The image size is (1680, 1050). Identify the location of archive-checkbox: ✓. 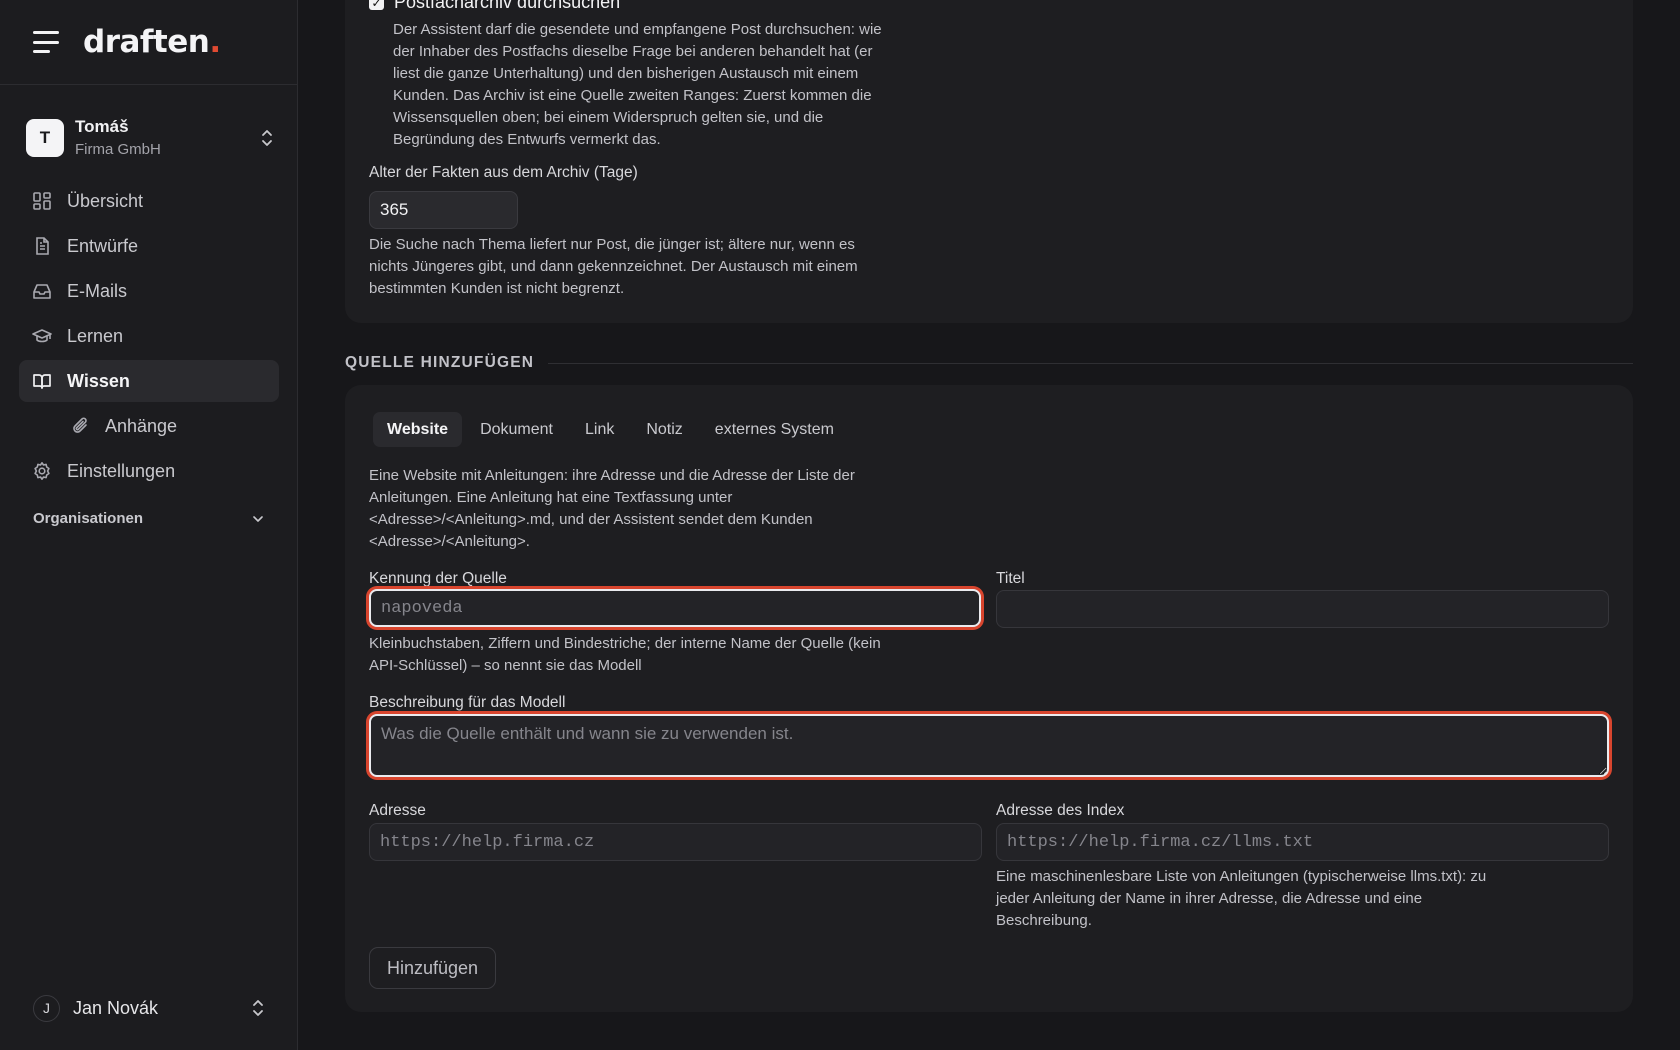
(376, 5).